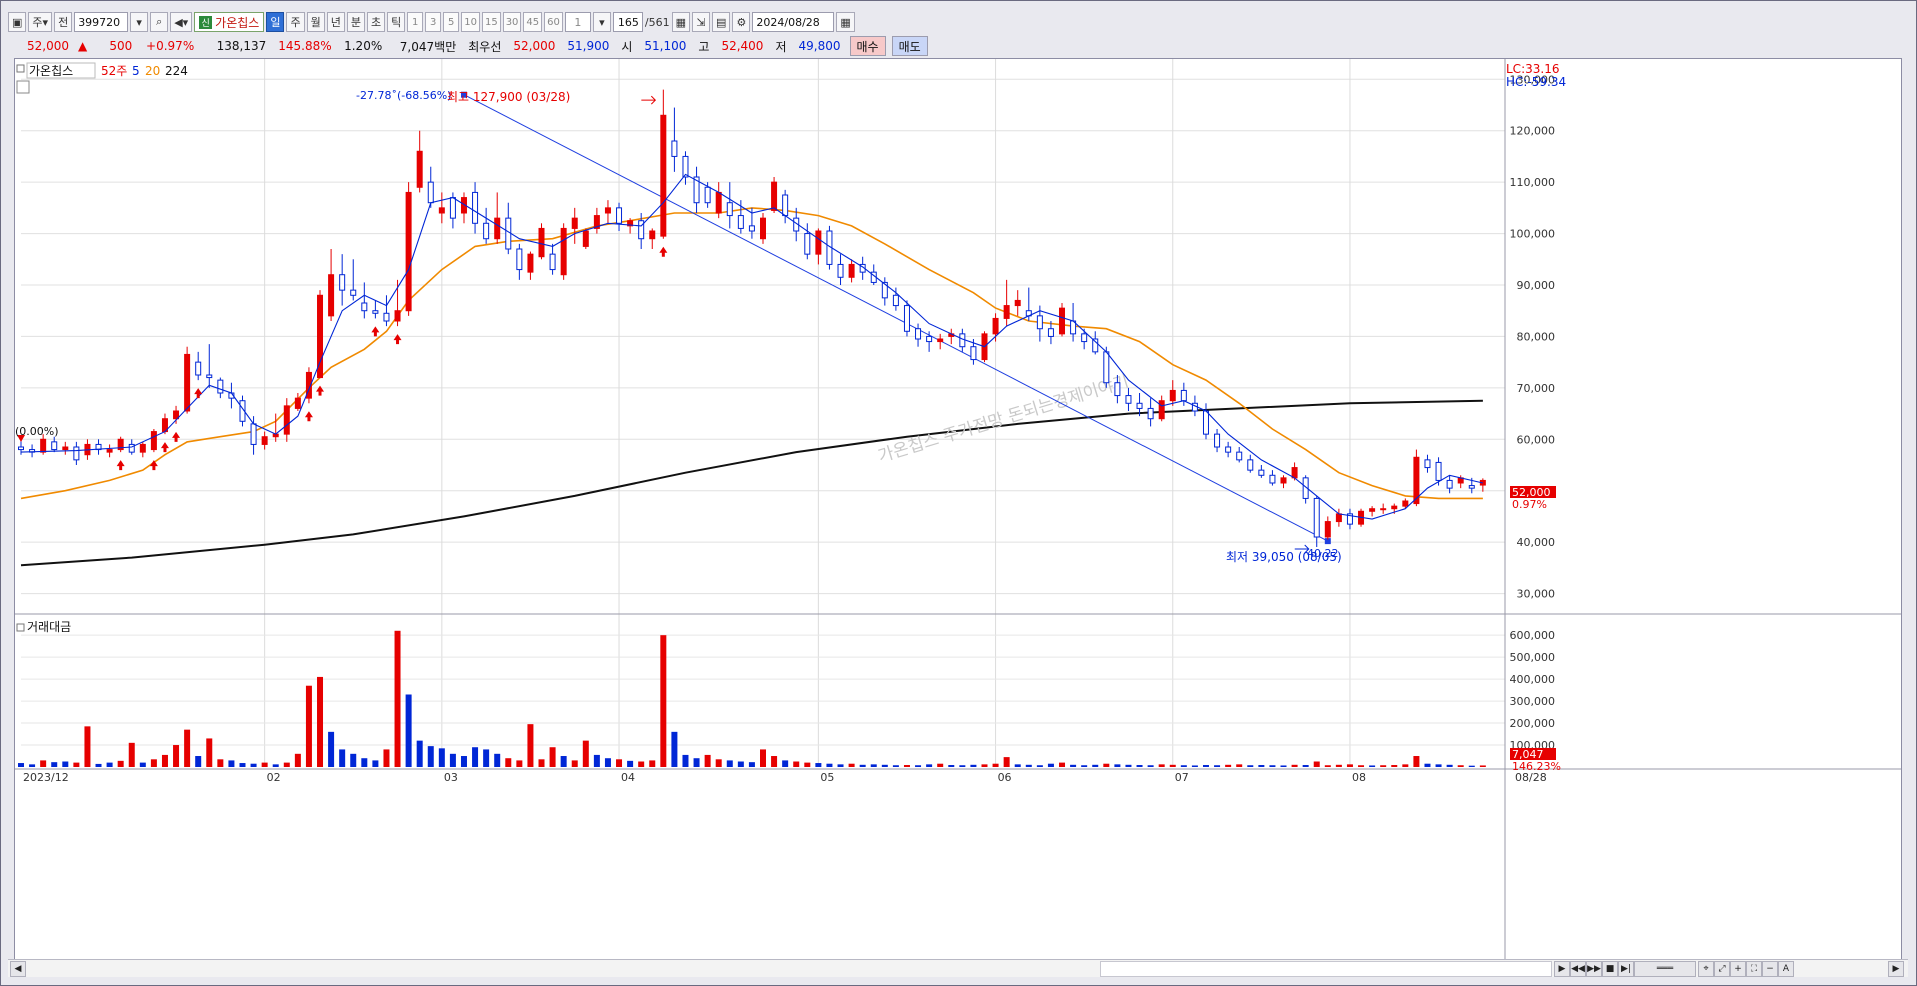  I want to click on scroll-left-icon: ◀, so click(18, 969).